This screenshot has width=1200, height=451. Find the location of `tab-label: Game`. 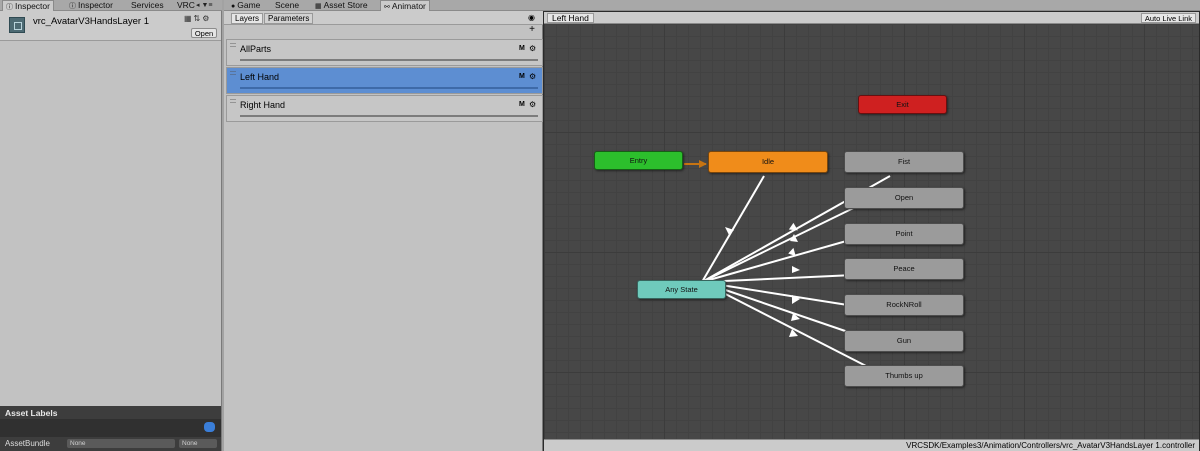

tab-label: Game is located at coordinates (249, 5).